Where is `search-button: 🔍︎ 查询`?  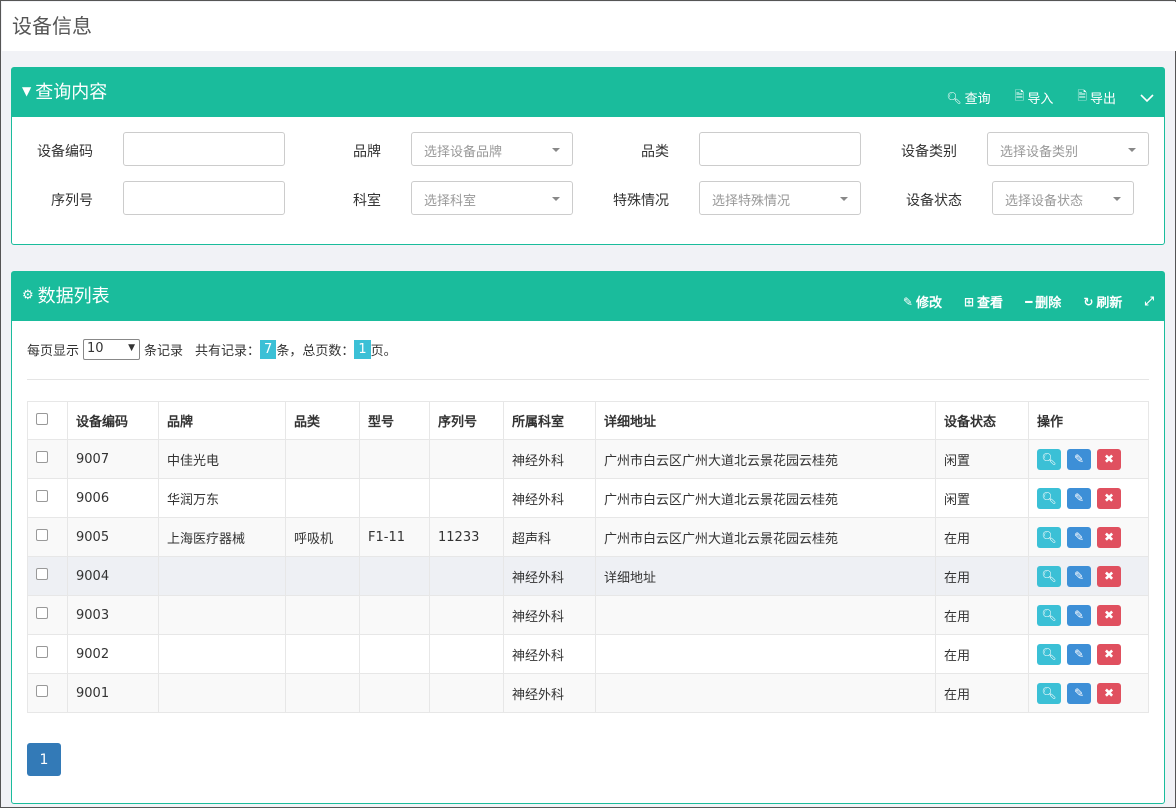
search-button: 🔍︎ 查询 is located at coordinates (968, 98).